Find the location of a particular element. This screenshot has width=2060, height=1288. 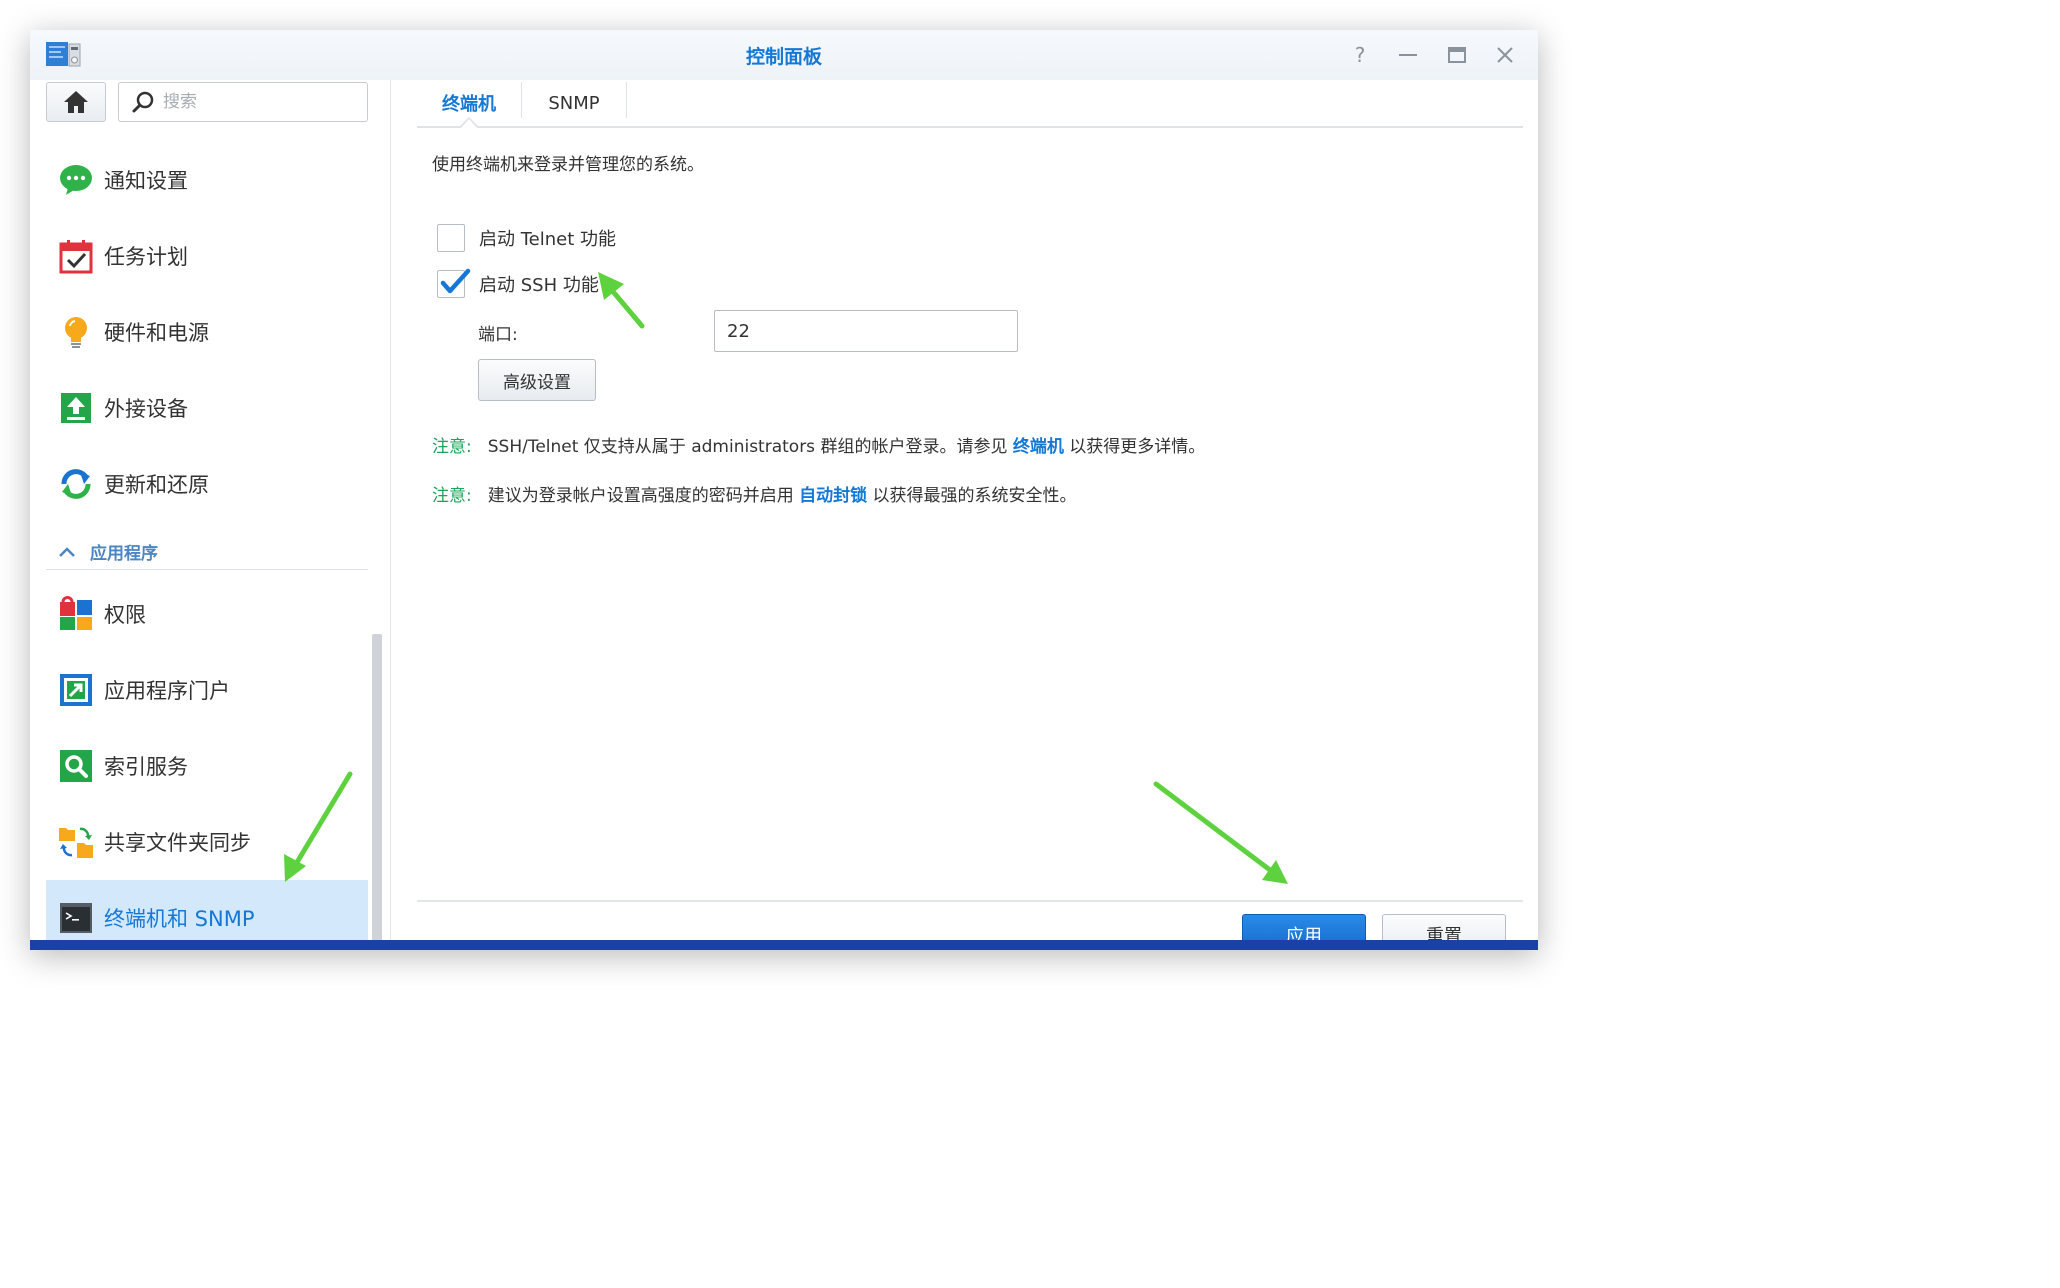

calendar-icon is located at coordinates (76, 257).